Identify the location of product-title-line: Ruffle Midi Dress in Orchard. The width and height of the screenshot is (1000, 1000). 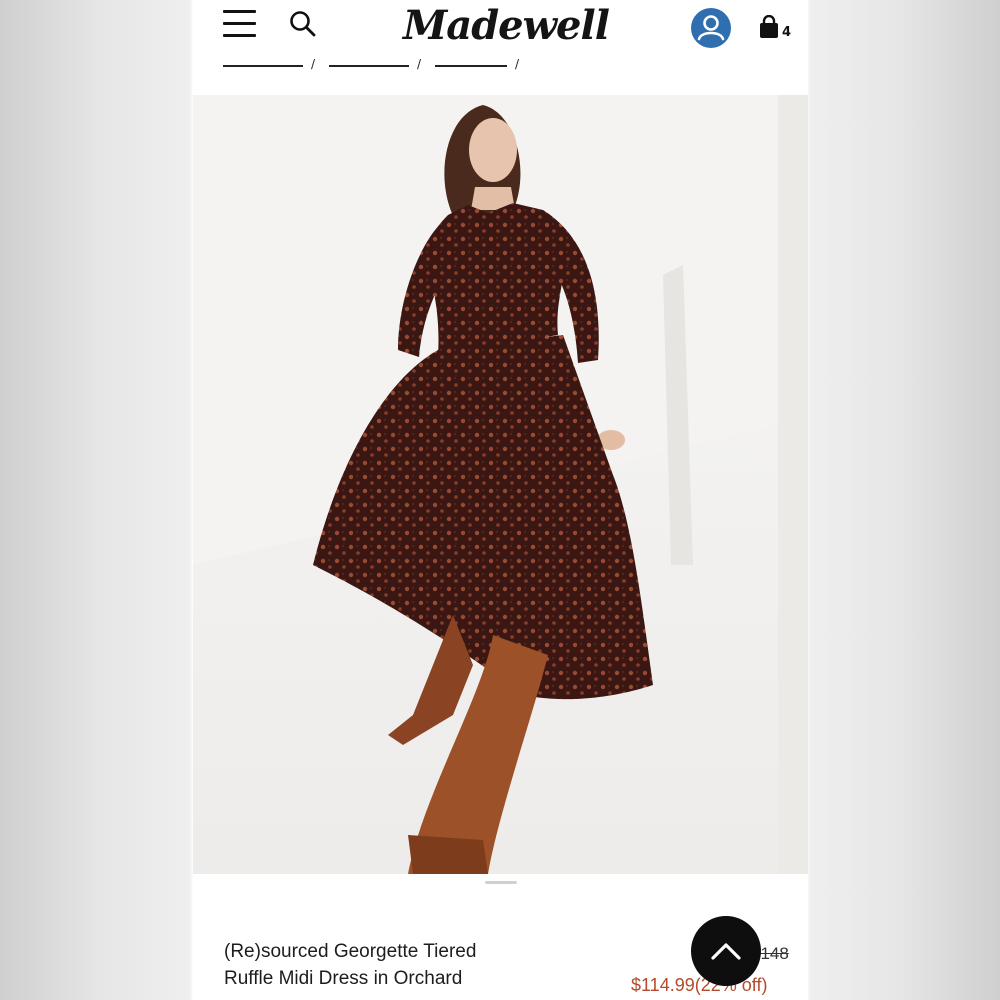
(343, 978).